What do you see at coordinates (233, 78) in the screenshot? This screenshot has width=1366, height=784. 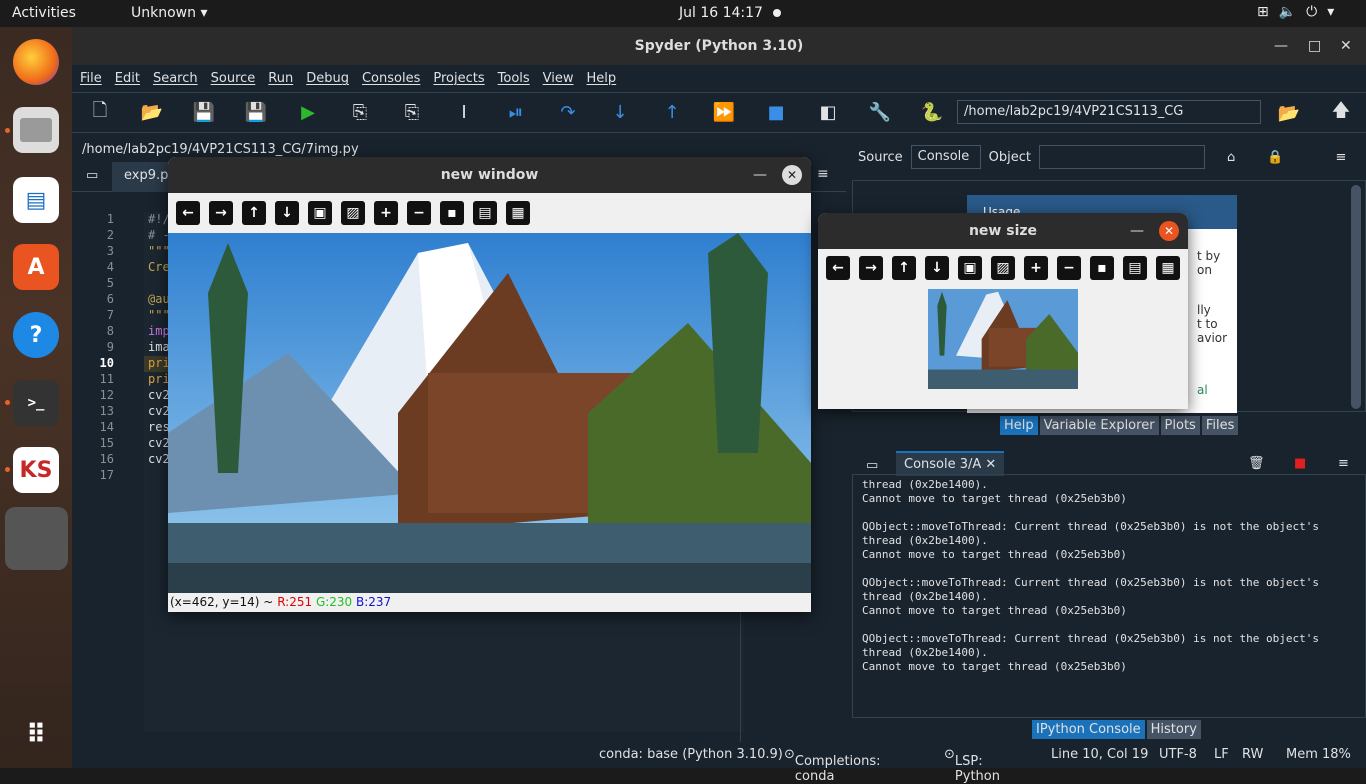 I see `menu-source: Source` at bounding box center [233, 78].